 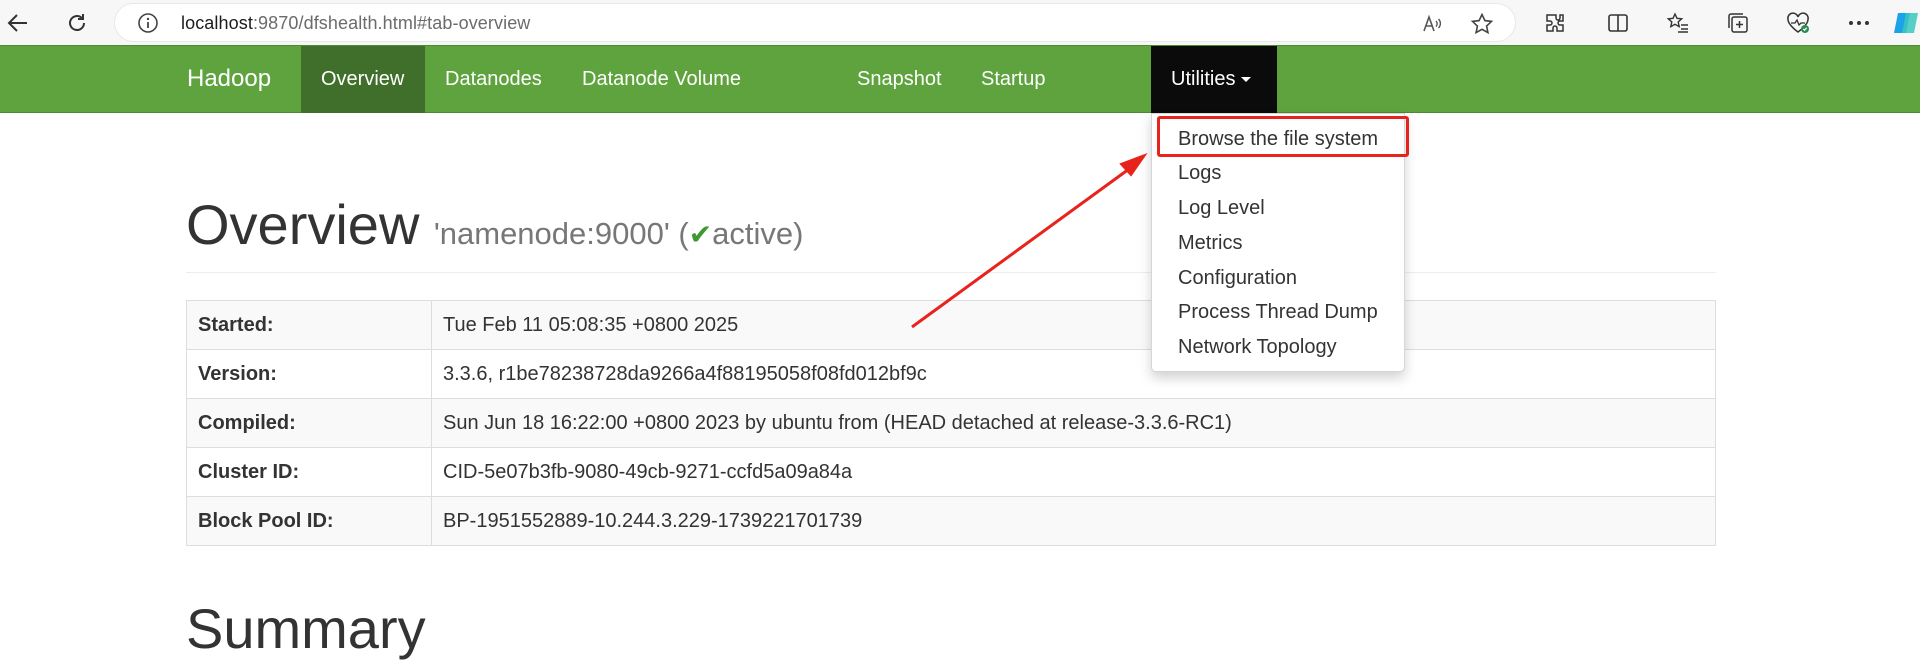 What do you see at coordinates (1073, 521) in the screenshot?
I see `row-value: BP-1951552889-10.244.3.229-1739221701739` at bounding box center [1073, 521].